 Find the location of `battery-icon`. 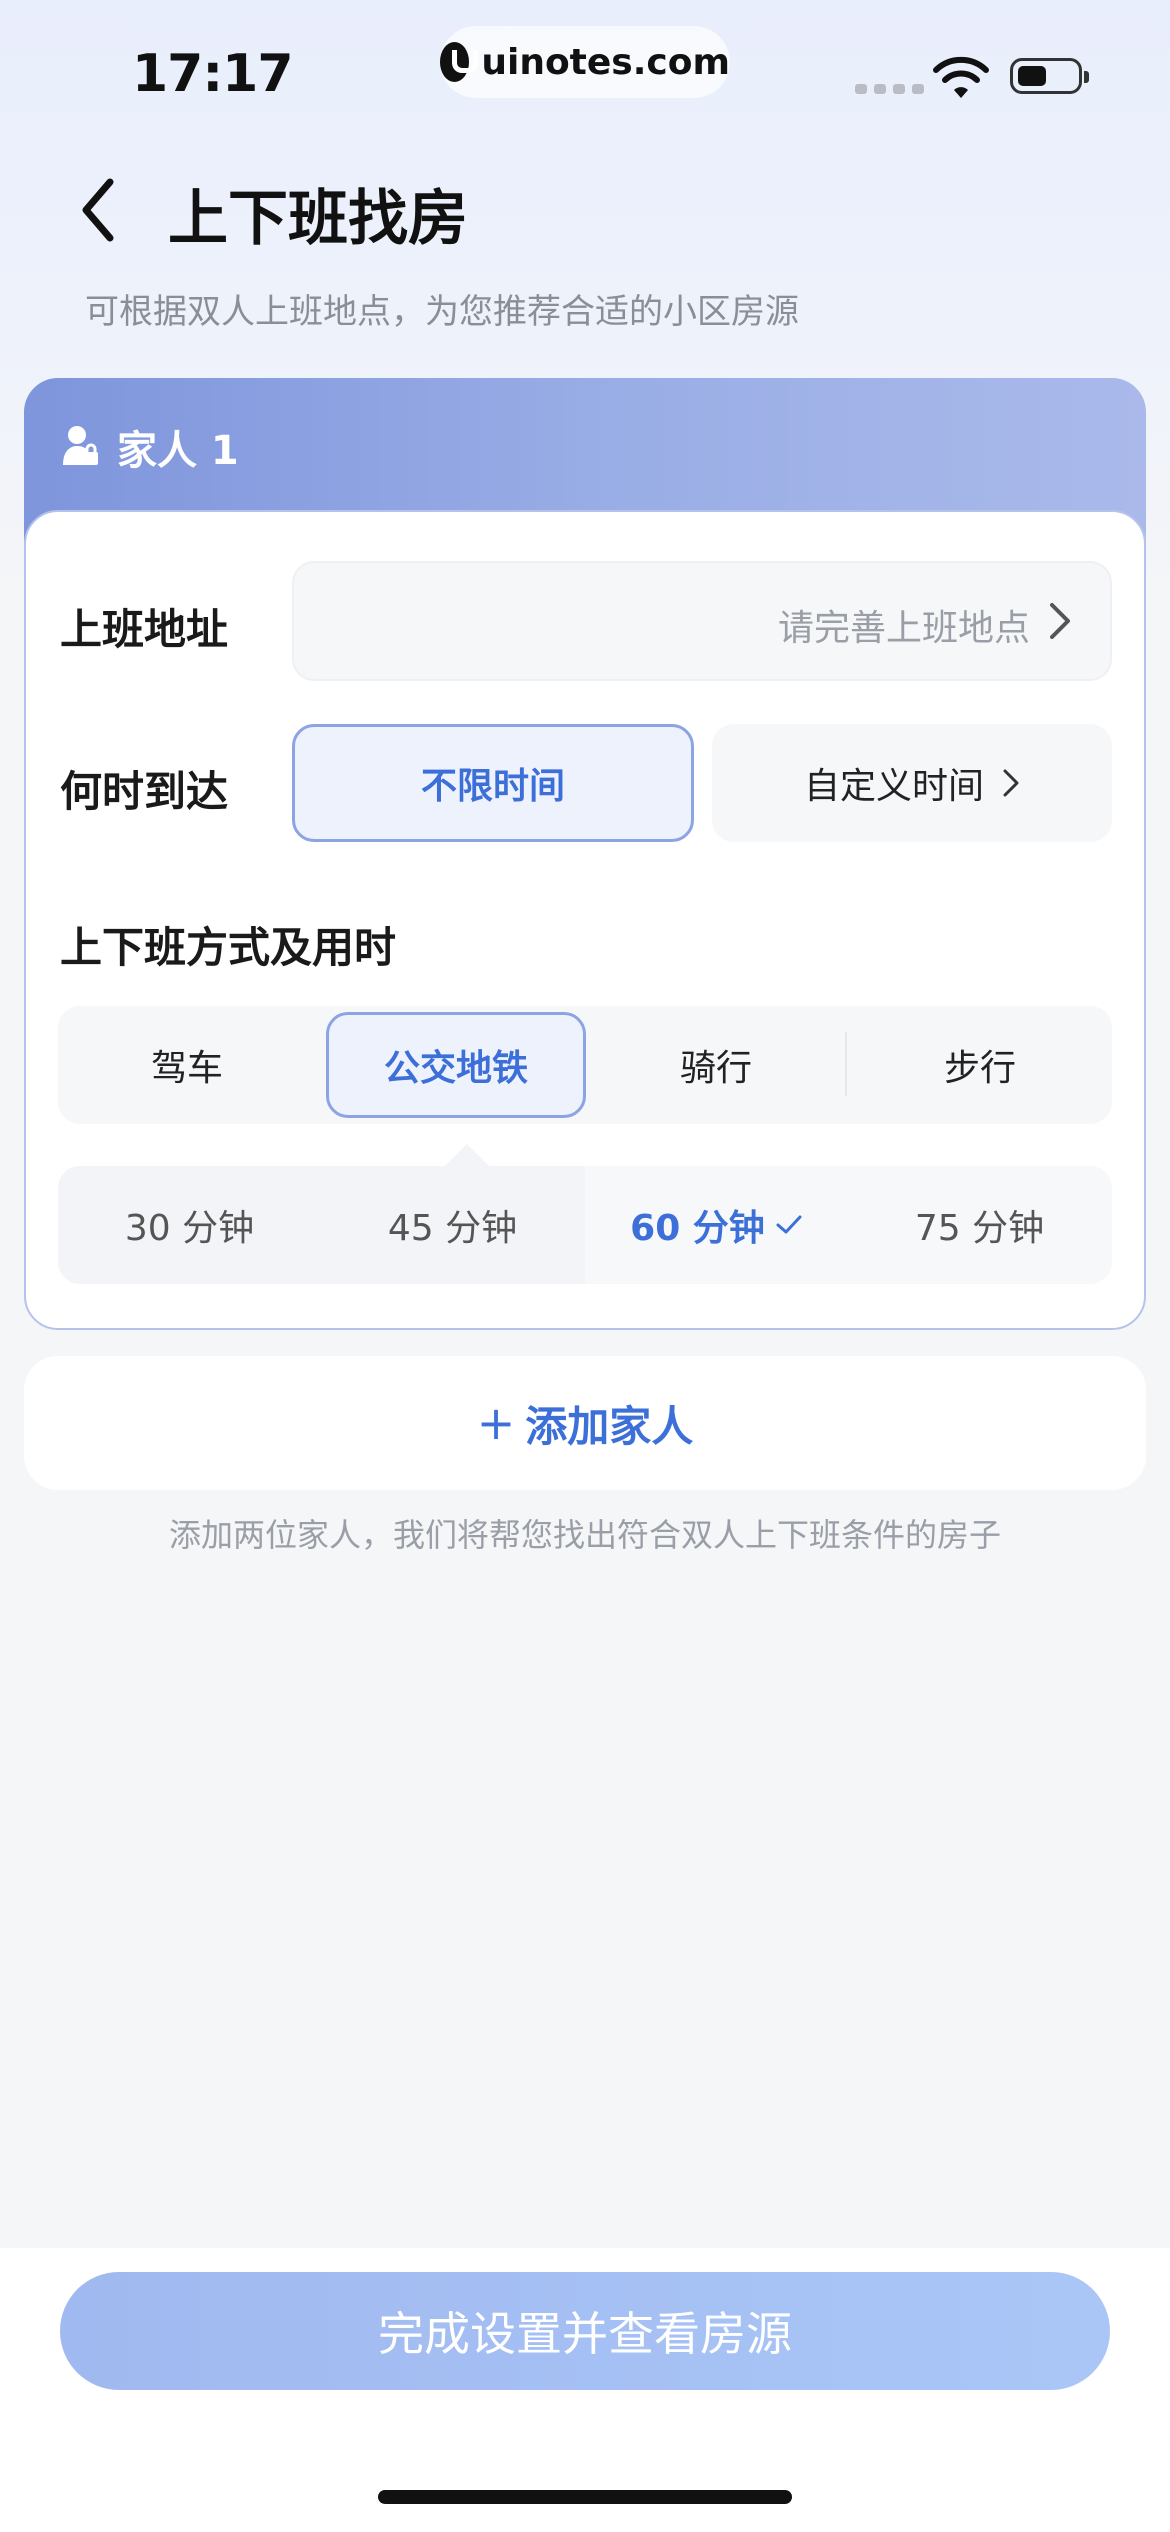

battery-icon is located at coordinates (1049, 76).